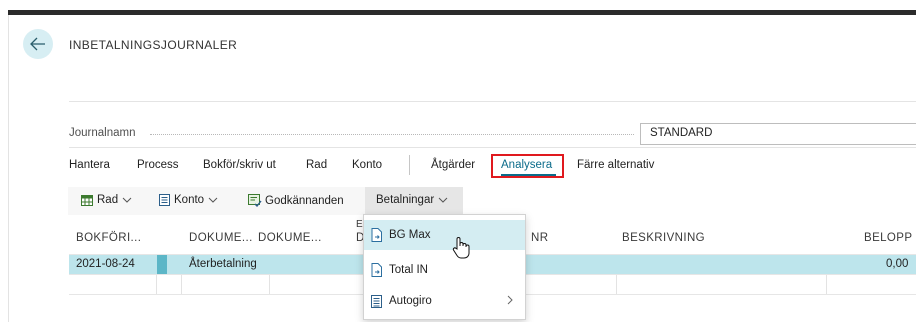  I want to click on godkannanden-button: Godkännanden, so click(296, 200).